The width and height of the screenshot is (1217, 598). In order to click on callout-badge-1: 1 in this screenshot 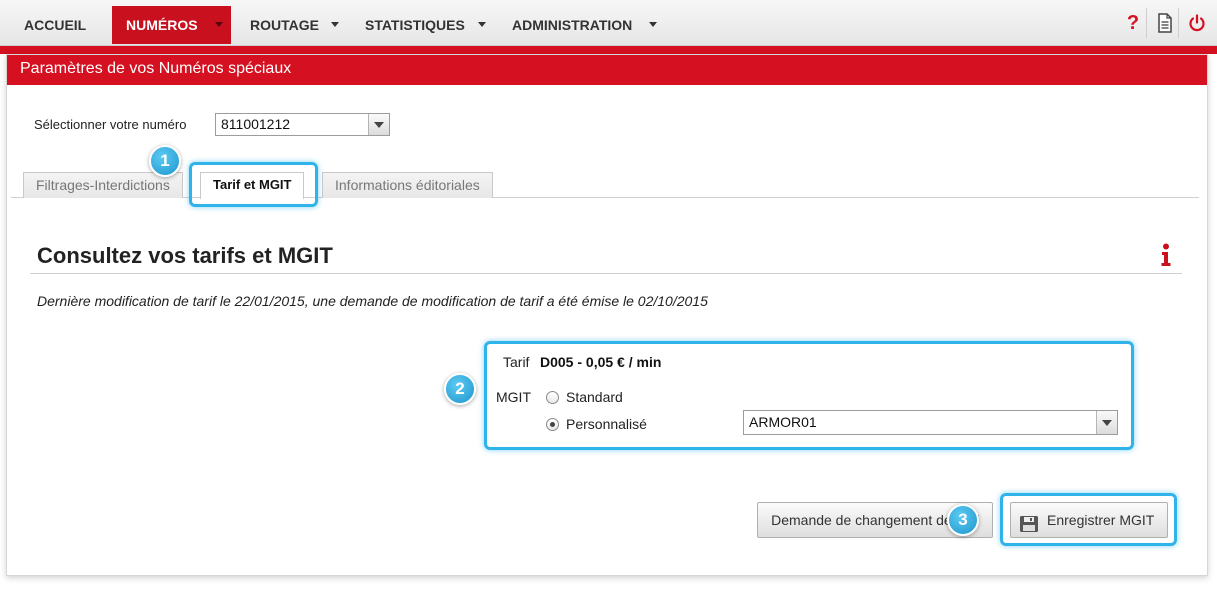, I will do `click(165, 161)`.